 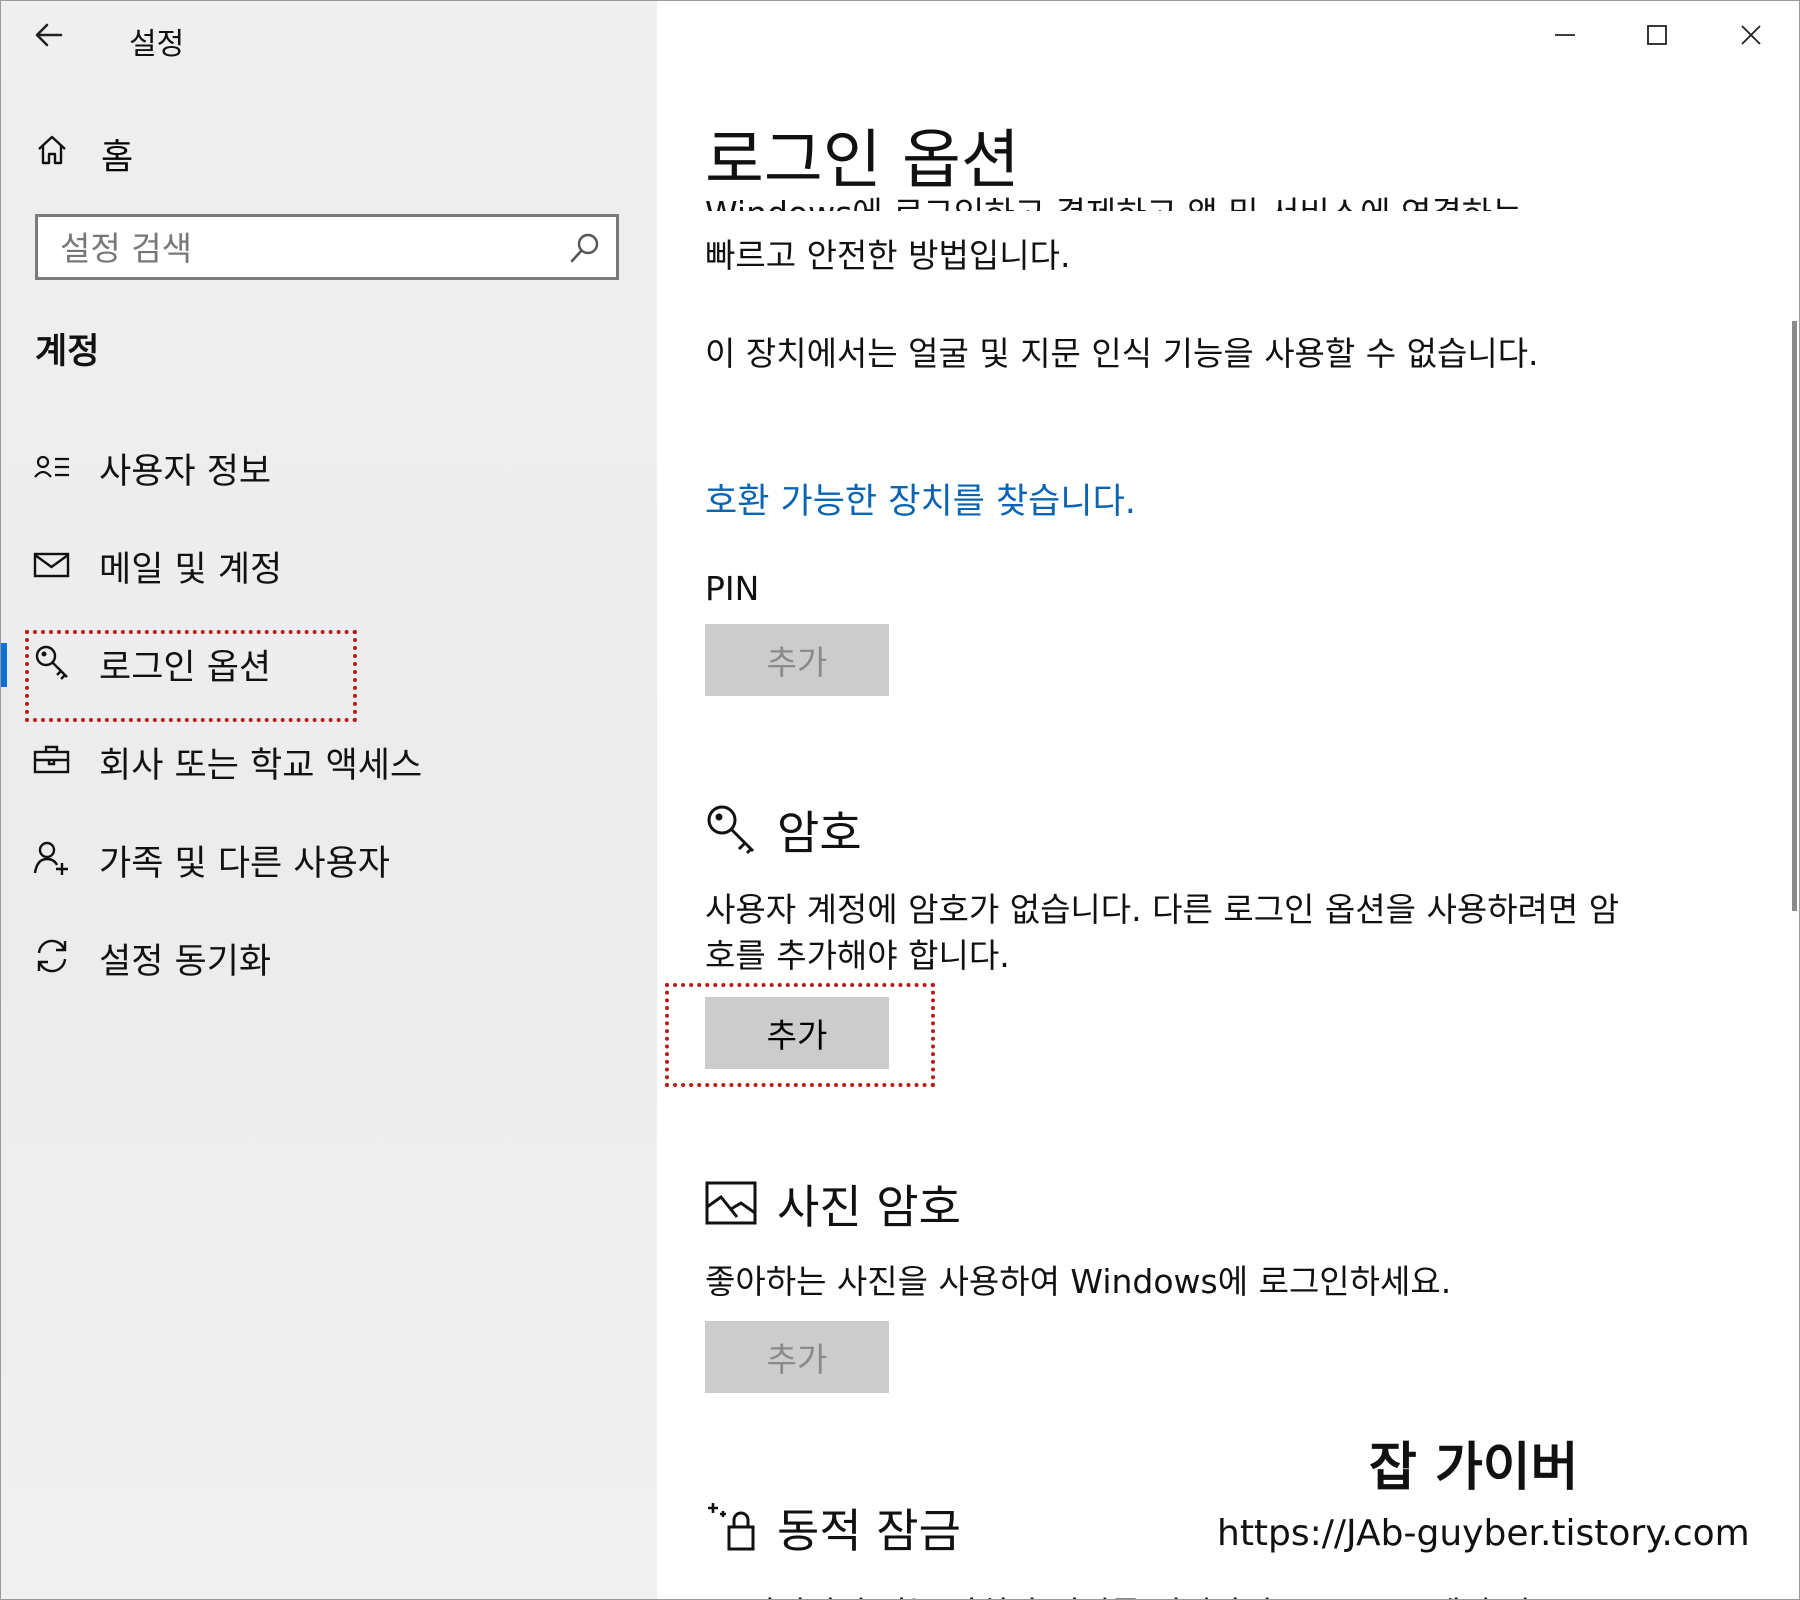 I want to click on sidebar-item-user-info: 사용자 정보, so click(x=329, y=465).